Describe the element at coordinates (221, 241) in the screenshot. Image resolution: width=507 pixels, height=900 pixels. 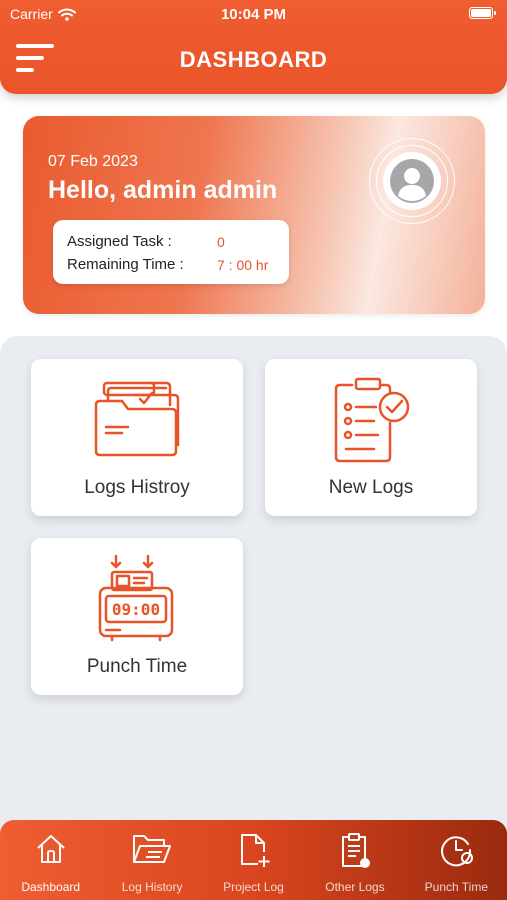
I see `assigned-task-value: 0` at that location.